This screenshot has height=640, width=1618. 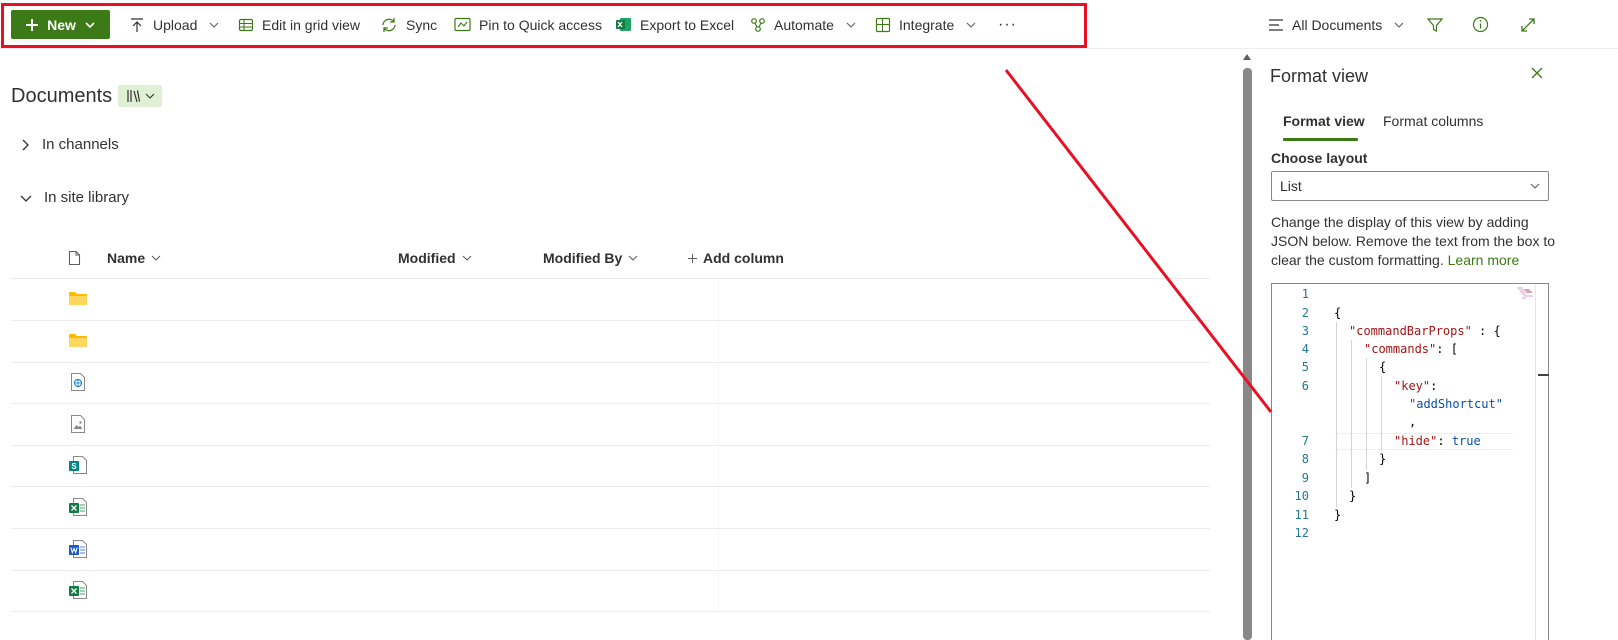 I want to click on library-books-icon, so click(x=134, y=96).